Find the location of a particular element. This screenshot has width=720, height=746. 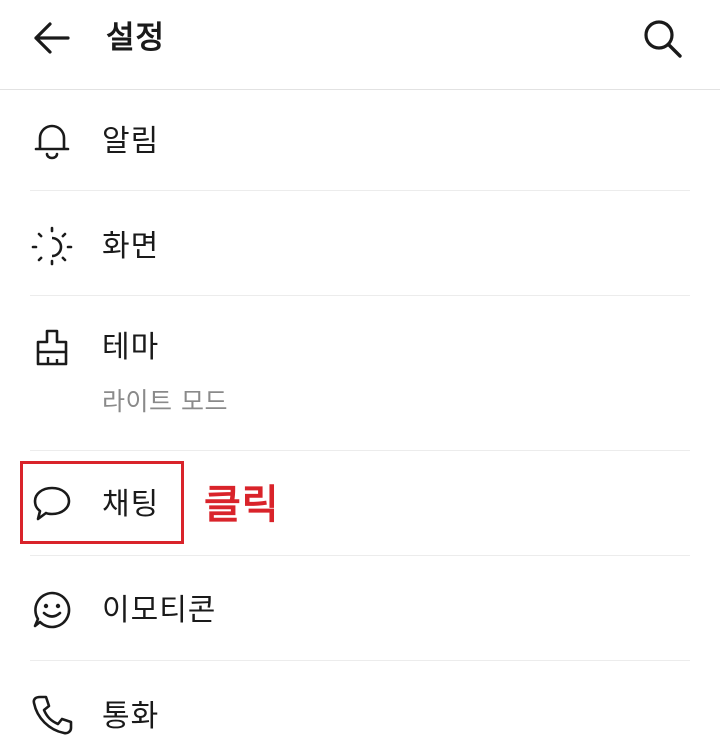

search-icon is located at coordinates (663, 39).